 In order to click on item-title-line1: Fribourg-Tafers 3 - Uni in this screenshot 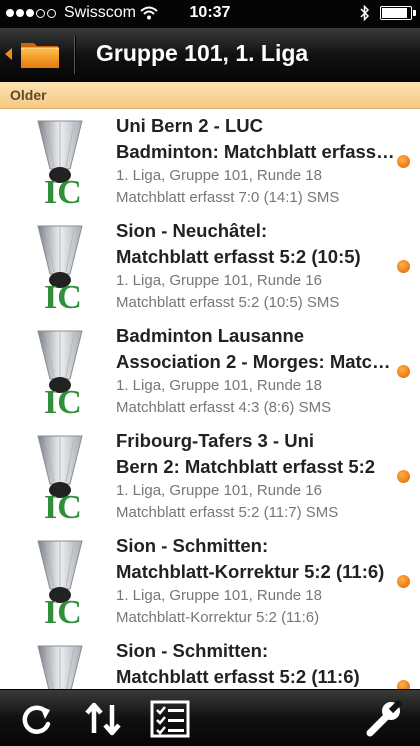, I will do `click(215, 440)`.